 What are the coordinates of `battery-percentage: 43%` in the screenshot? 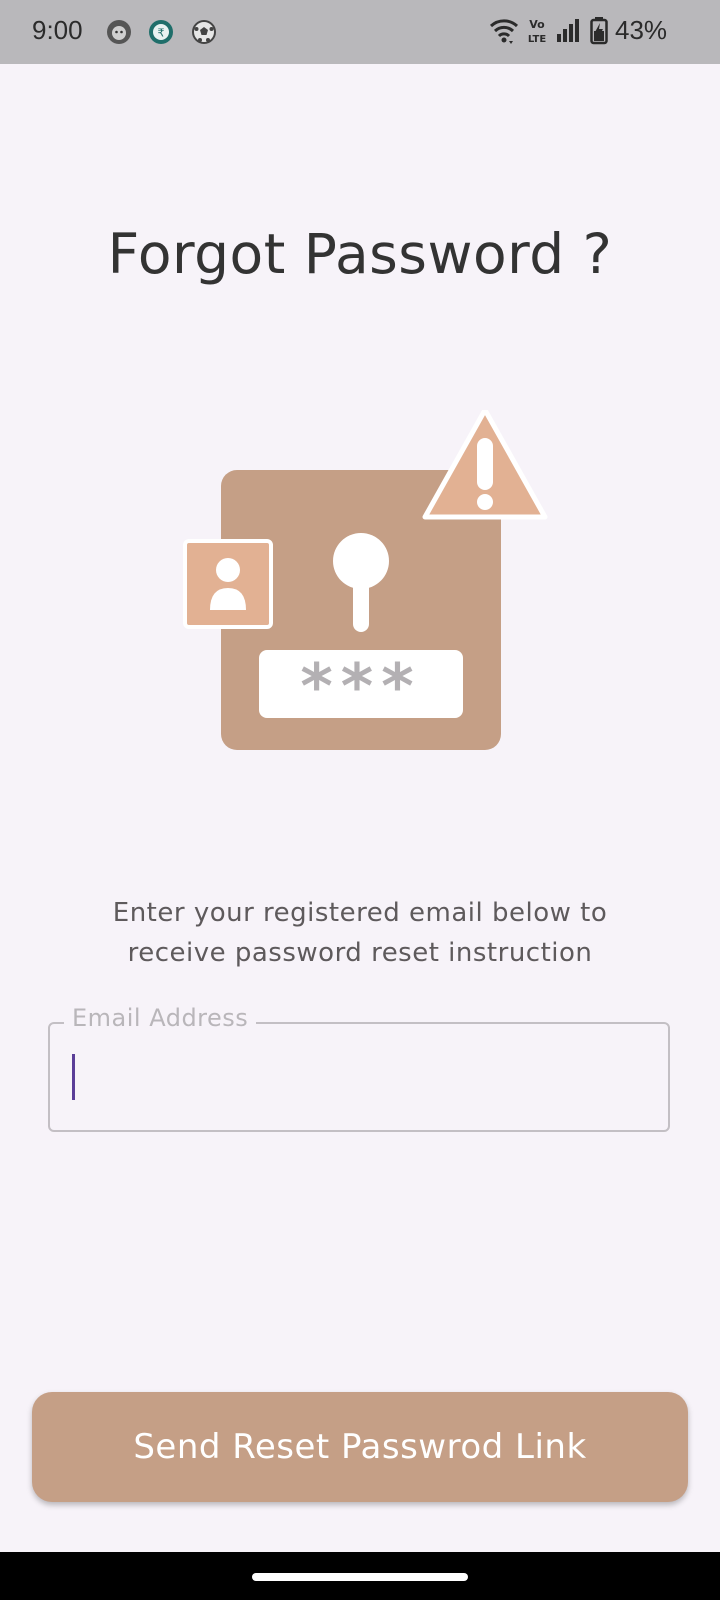 It's located at (641, 30).